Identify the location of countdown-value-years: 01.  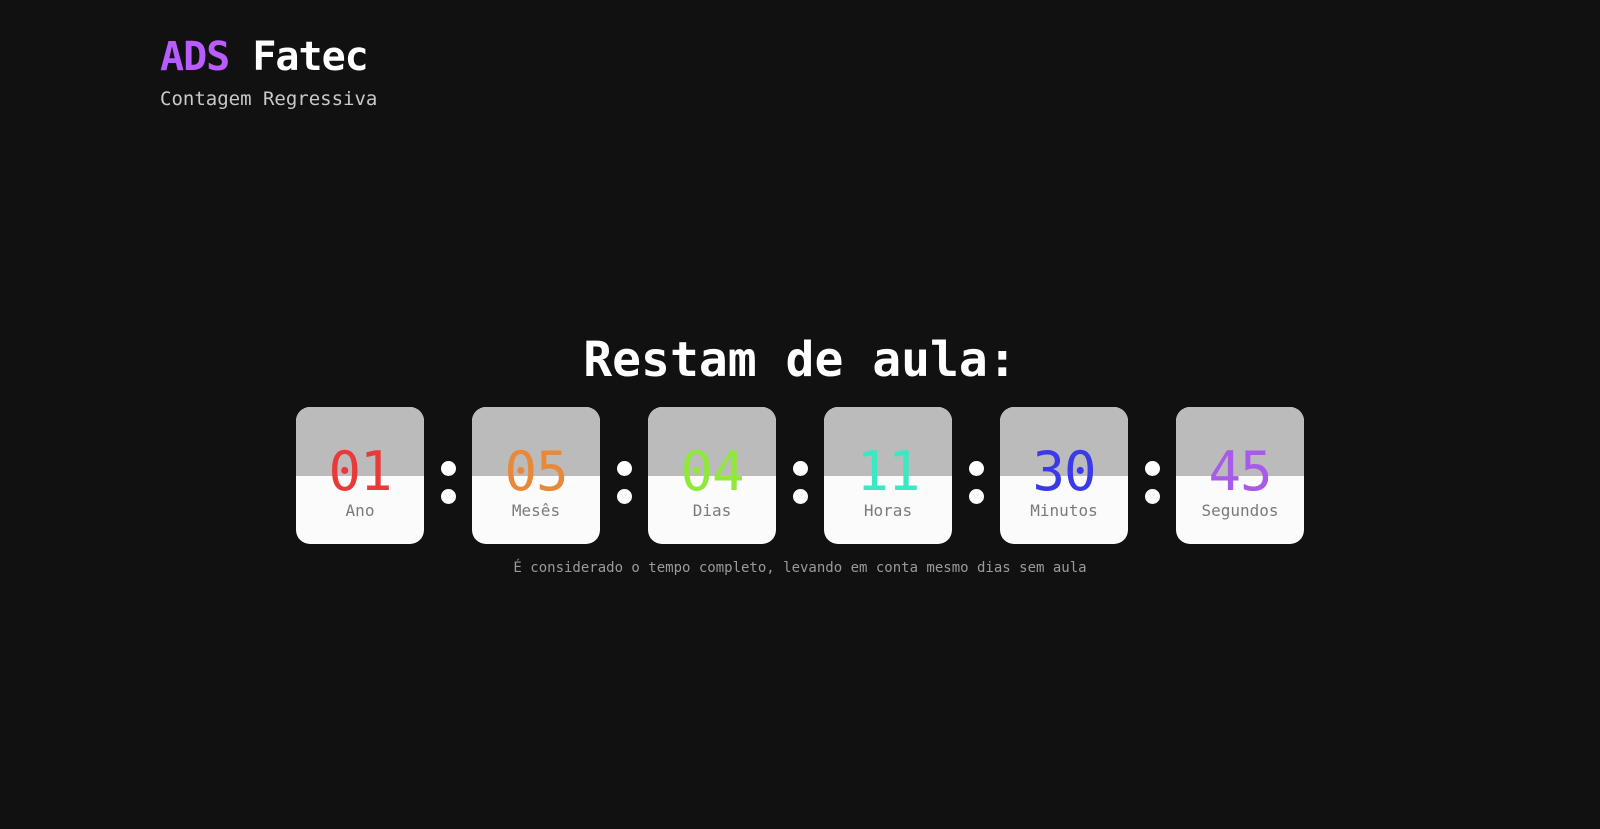
(360, 471).